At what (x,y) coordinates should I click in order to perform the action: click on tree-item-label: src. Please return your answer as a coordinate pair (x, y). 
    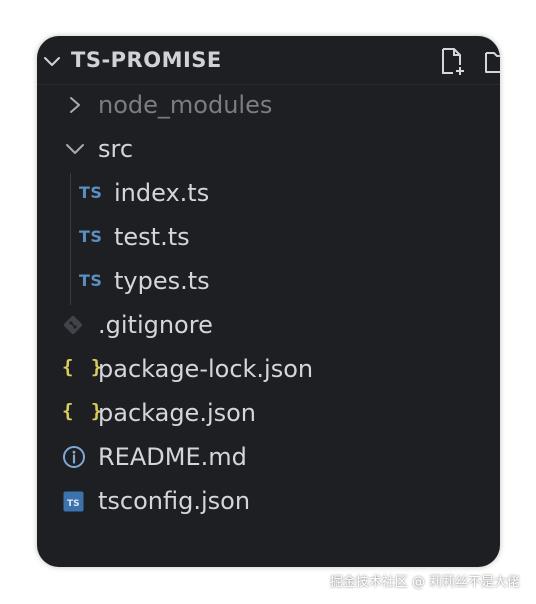
    Looking at the image, I should click on (116, 149).